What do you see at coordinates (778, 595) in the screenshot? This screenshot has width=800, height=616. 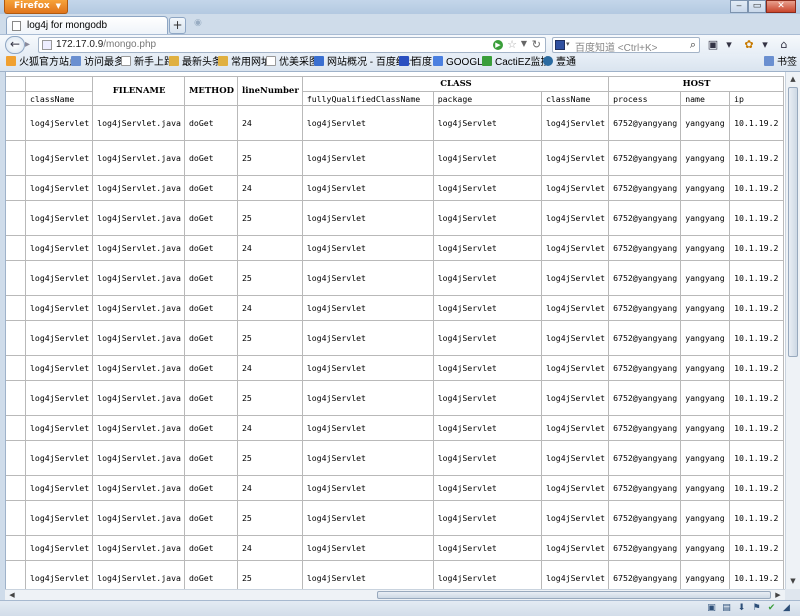 I see `scroll-right-icon: ▶` at bounding box center [778, 595].